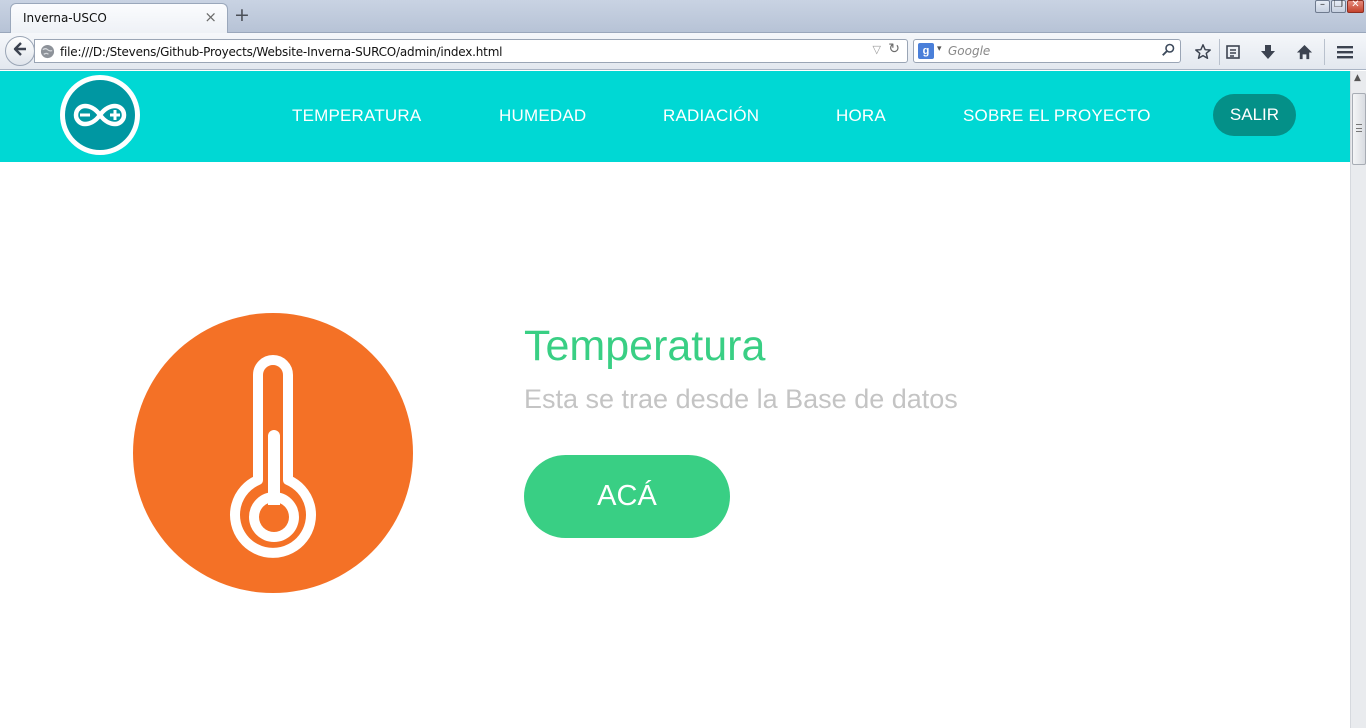 The width and height of the screenshot is (1366, 728). I want to click on tab-close-icon: ×, so click(210, 17).